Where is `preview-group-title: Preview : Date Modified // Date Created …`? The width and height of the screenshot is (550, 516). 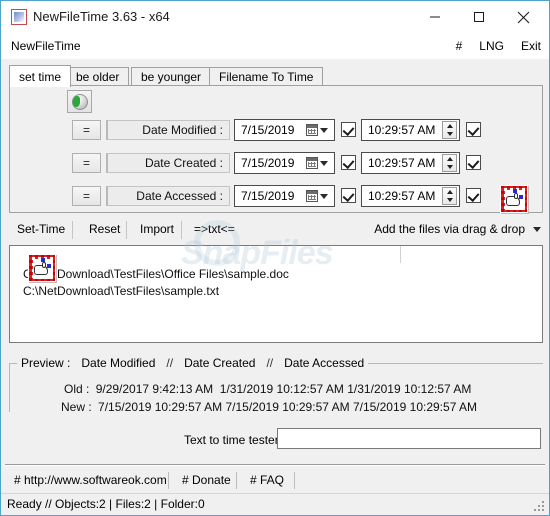 preview-group-title: Preview : Date Modified // Date Created … is located at coordinates (193, 363).